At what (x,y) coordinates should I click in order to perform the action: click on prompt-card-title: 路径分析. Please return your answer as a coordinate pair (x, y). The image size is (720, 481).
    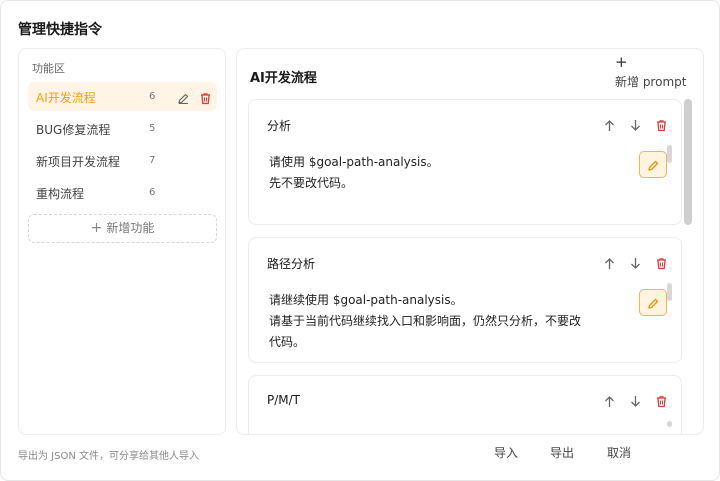
    Looking at the image, I should click on (291, 264).